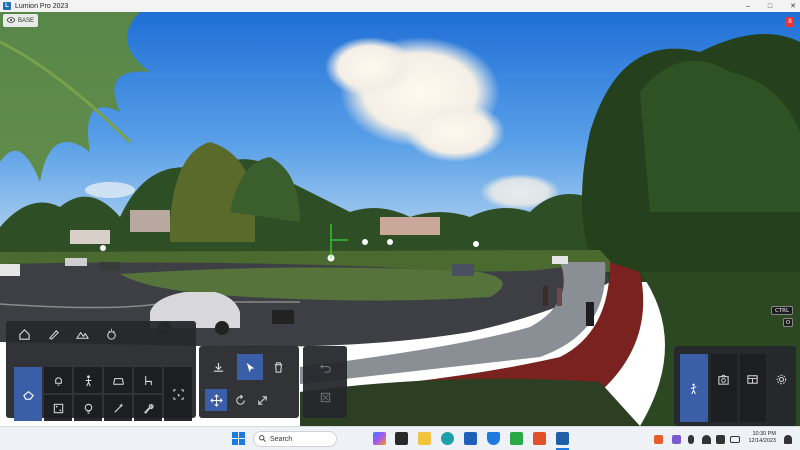 This screenshot has width=800, height=450. I want to click on home-icon, so click(24, 334).